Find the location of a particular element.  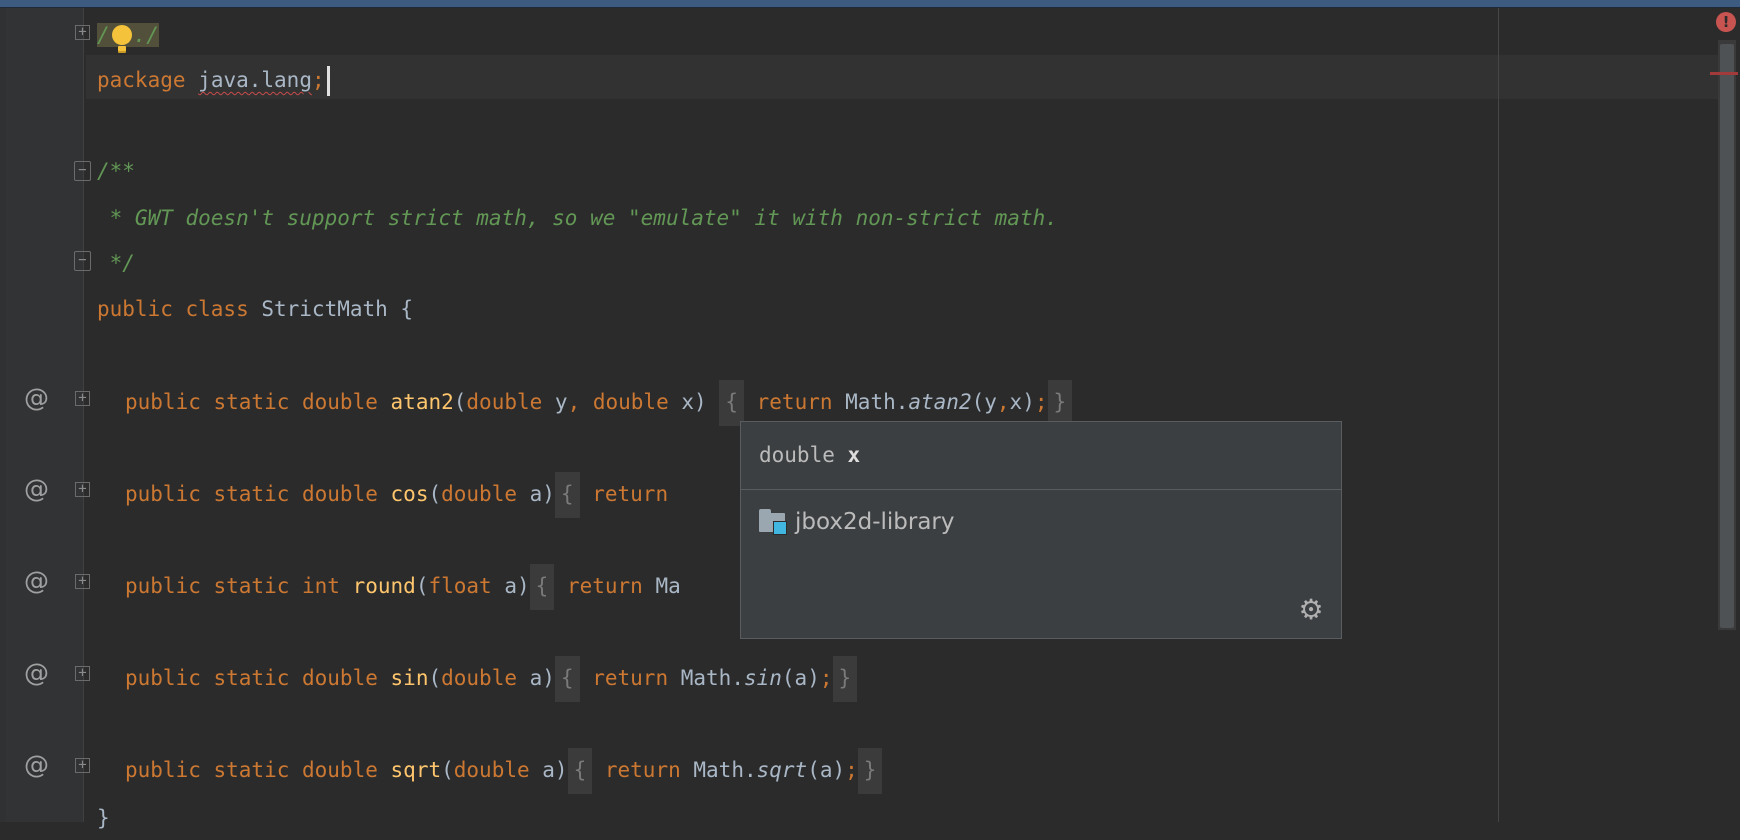

gutter-divider is located at coordinates (83, 415).